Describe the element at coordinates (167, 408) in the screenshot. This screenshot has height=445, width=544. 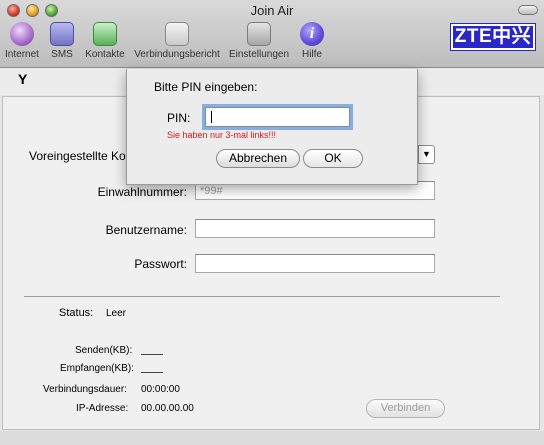
I see `ip-value: 00.00.00.00` at that location.